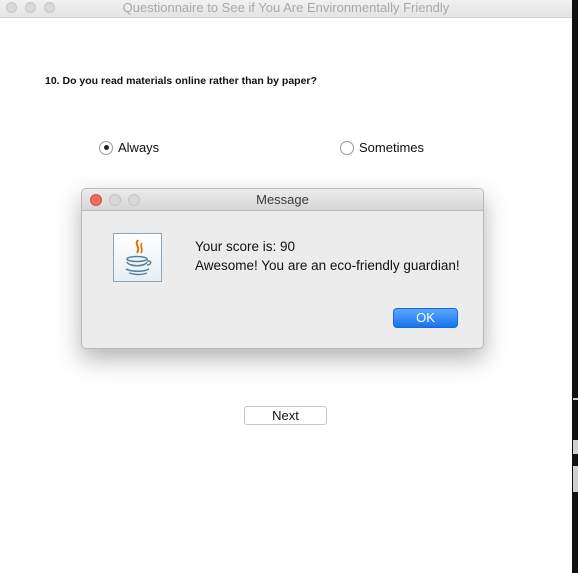  Describe the element at coordinates (425, 318) in the screenshot. I see `ok-button: OK` at that location.